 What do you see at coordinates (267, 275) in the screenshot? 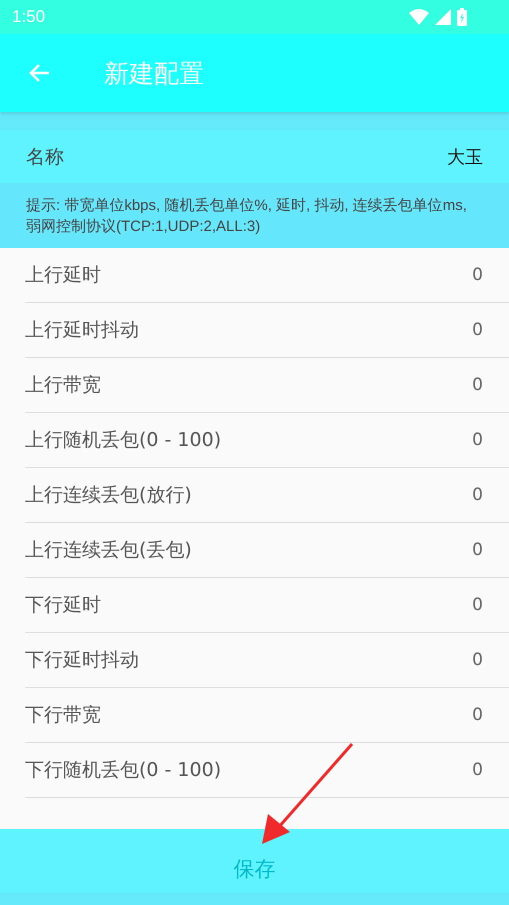
I see `setting-row: 上行延时 0` at bounding box center [267, 275].